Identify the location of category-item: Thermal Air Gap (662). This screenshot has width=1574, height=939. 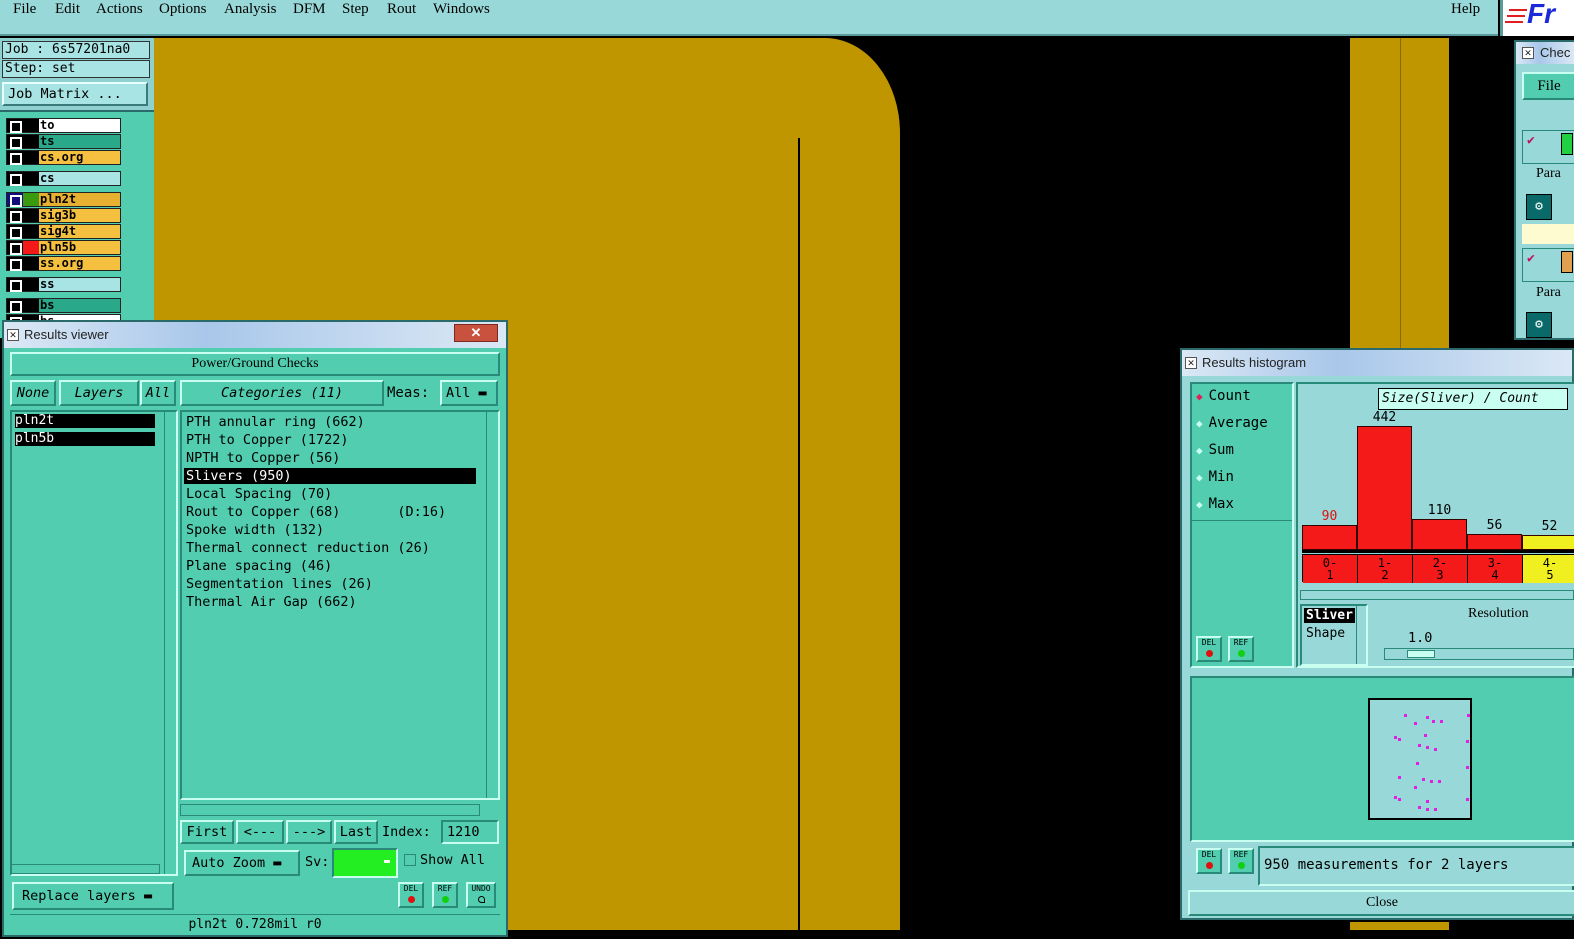
(271, 602).